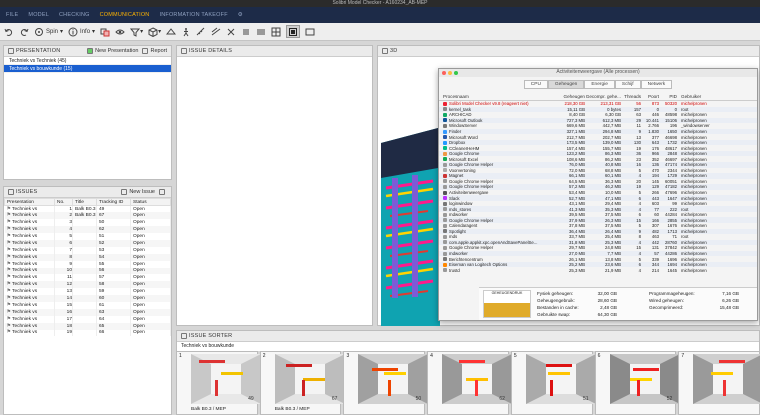 This screenshot has width=760, height=415. Describe the element at coordinates (154, 51) in the screenshot. I see `report-button: Report` at that location.